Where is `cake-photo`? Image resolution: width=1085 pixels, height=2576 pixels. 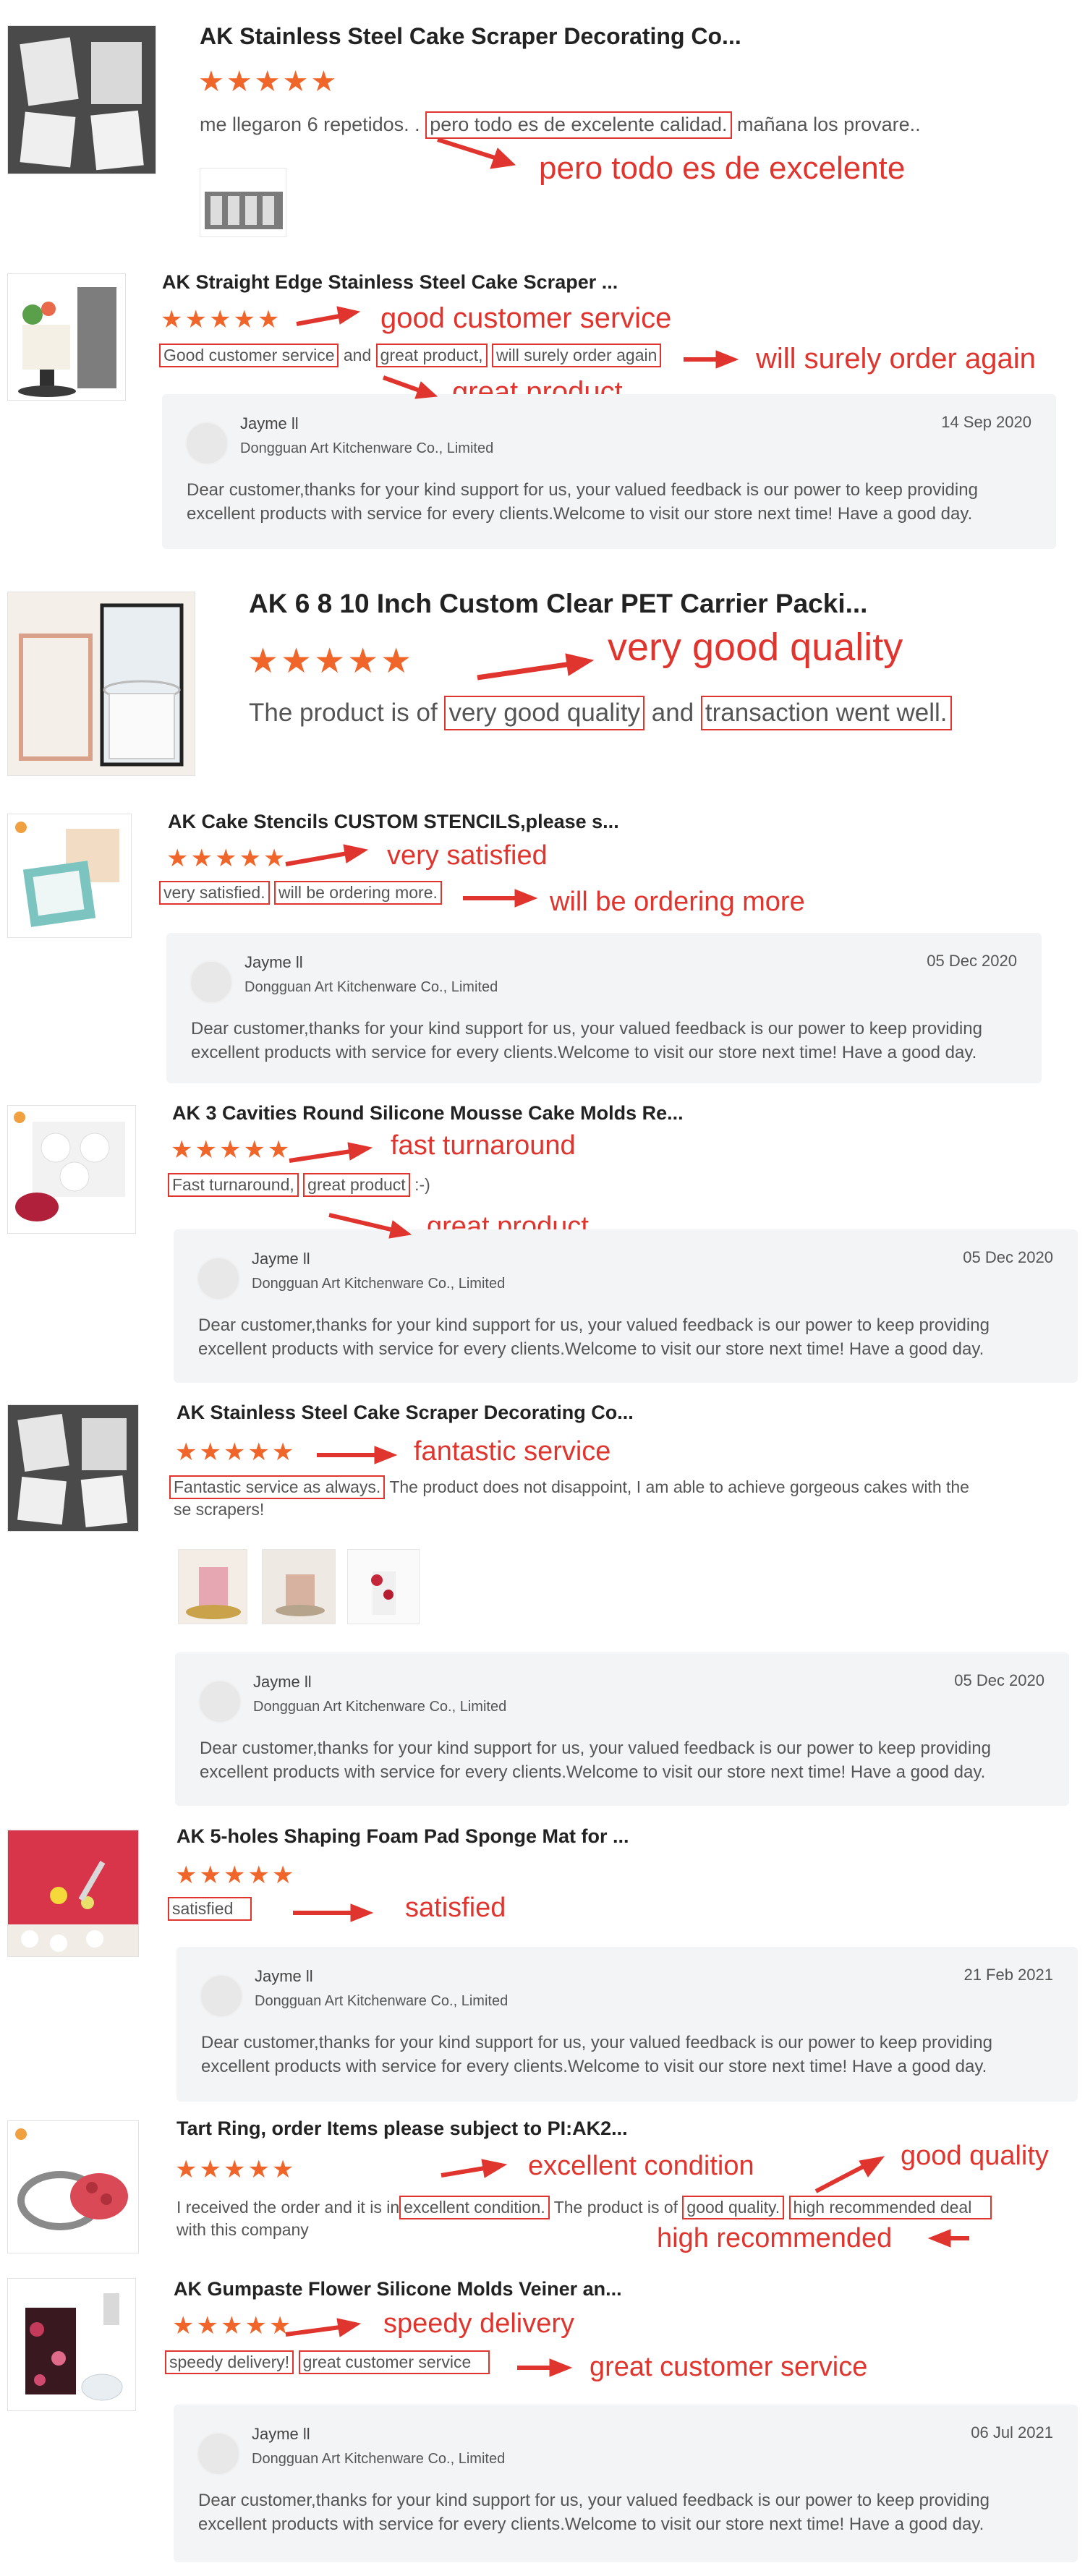
cake-photo is located at coordinates (213, 1587).